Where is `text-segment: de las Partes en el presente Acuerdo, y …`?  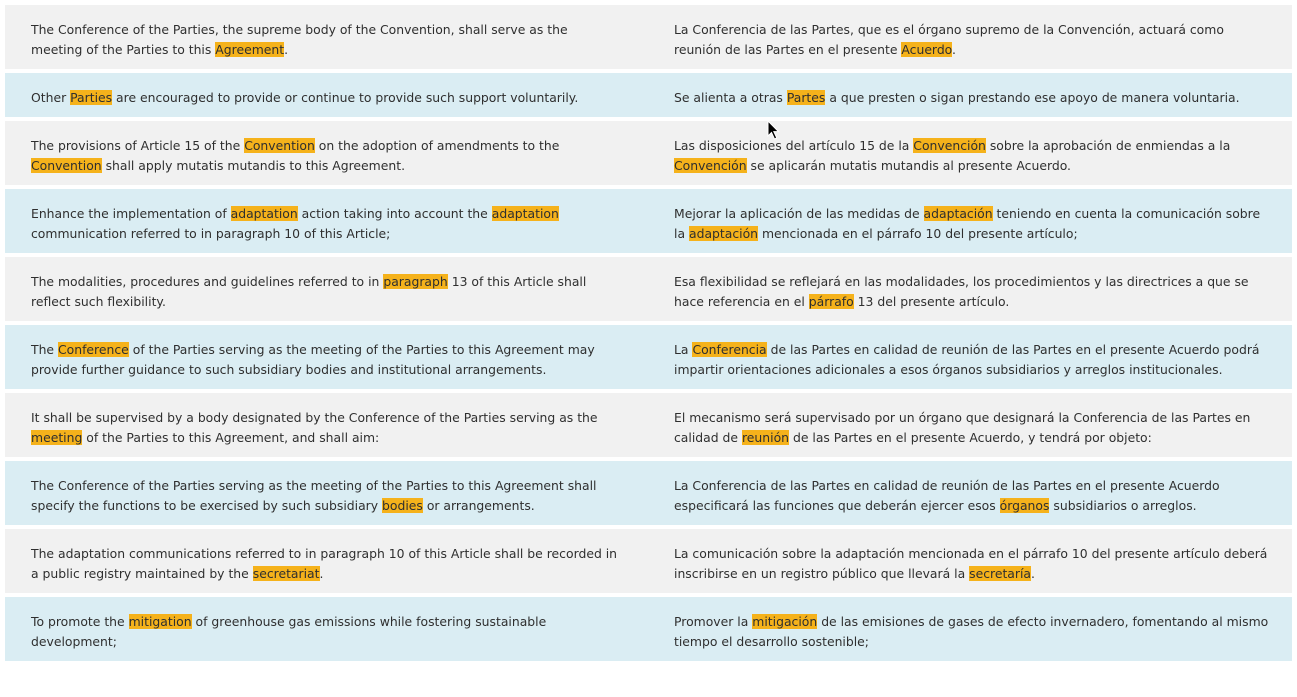 text-segment: de las Partes en el presente Acuerdo, y … is located at coordinates (970, 437).